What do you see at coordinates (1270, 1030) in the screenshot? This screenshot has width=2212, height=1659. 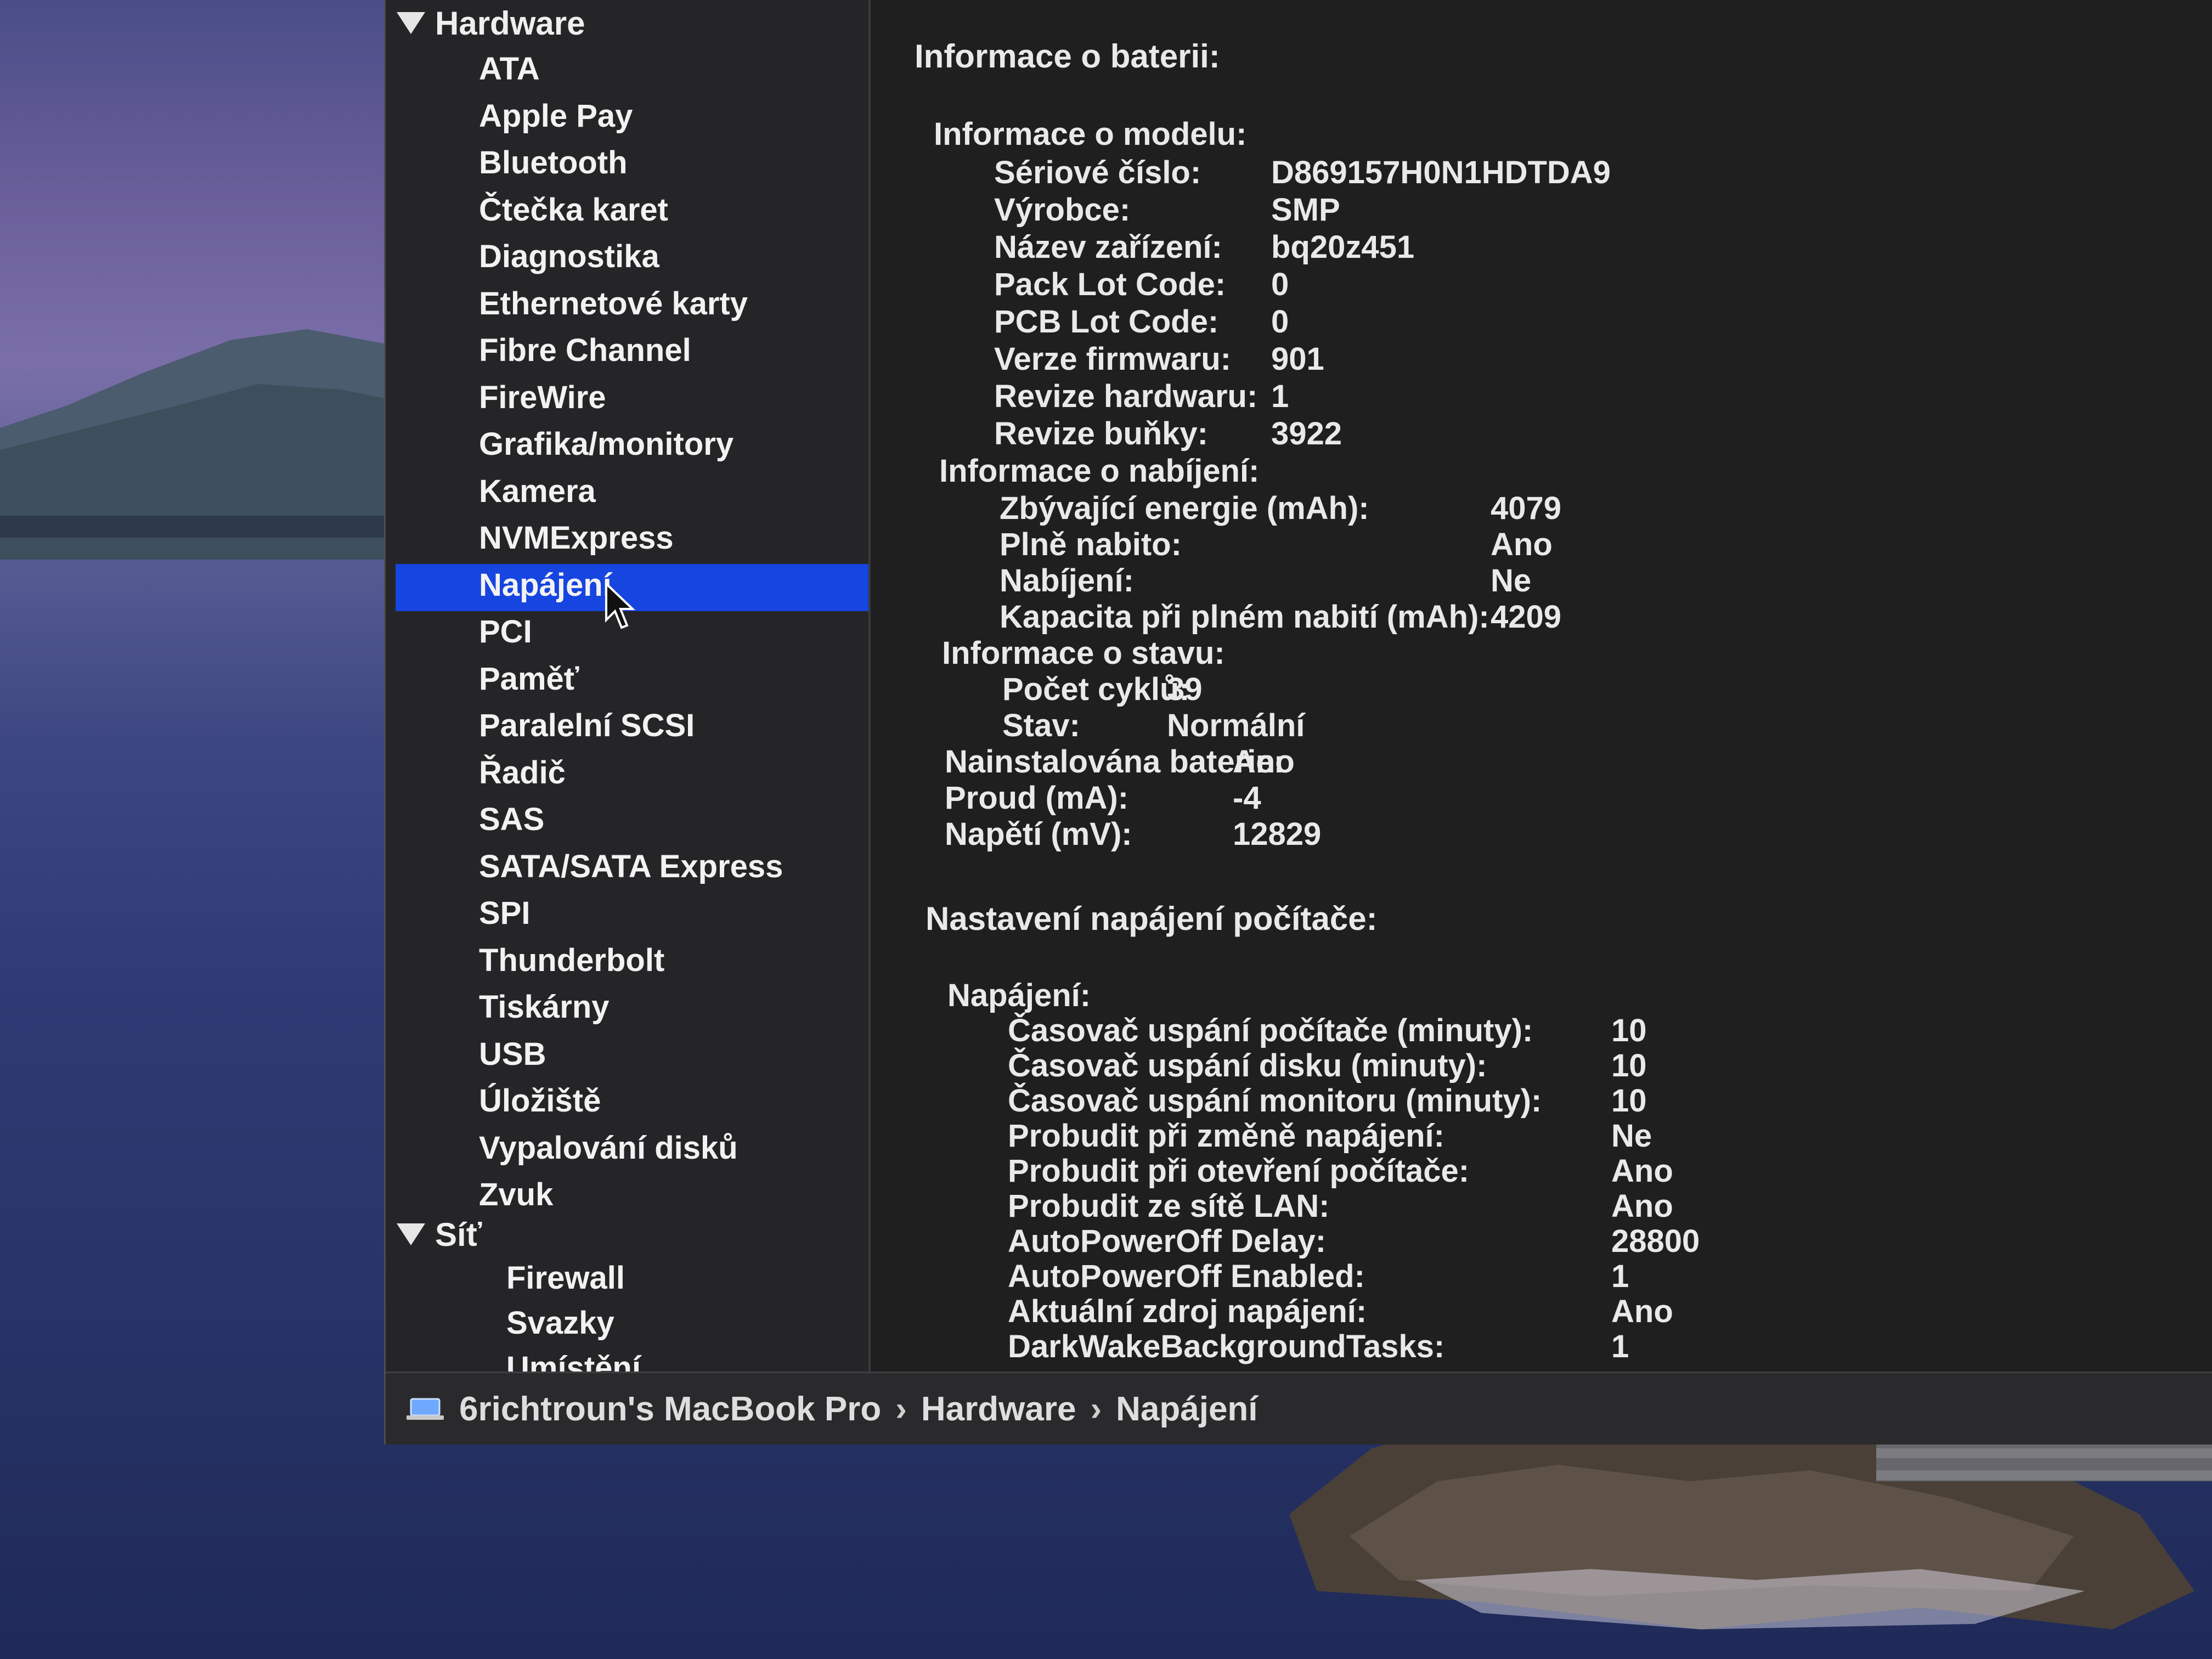 I see `info-label: Časovač uspání počítače (minuty):` at bounding box center [1270, 1030].